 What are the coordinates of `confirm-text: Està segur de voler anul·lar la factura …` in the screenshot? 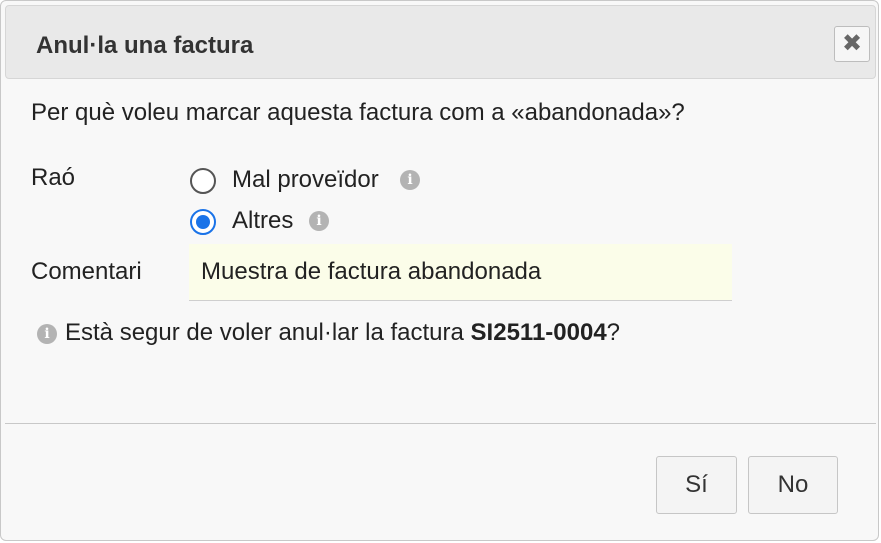 It's located at (342, 333).